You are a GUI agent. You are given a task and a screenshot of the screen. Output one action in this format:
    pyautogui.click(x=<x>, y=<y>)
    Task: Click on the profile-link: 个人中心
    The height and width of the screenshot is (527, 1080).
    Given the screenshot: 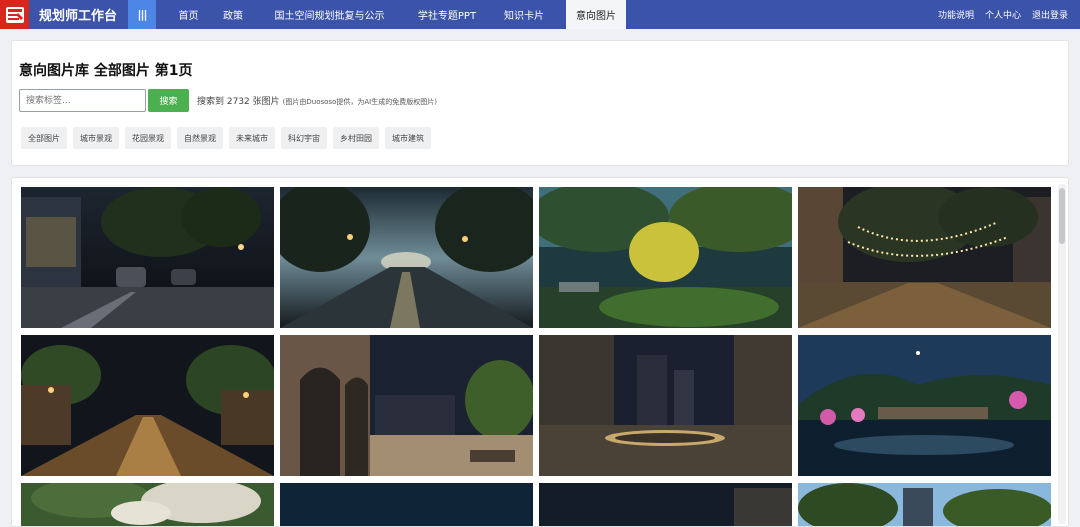 What is the action you would take?
    pyautogui.click(x=1003, y=14)
    